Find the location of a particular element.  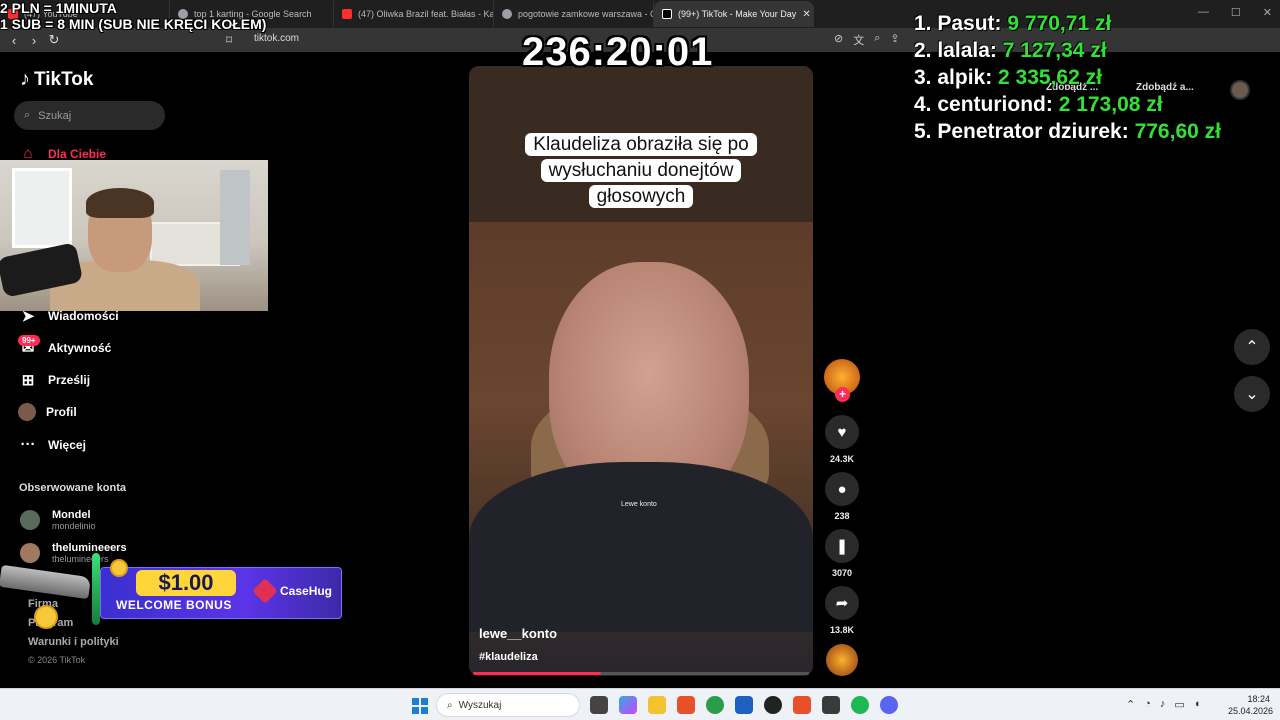

wifi-icon: ◔ is located at coordinates (1147, 704).